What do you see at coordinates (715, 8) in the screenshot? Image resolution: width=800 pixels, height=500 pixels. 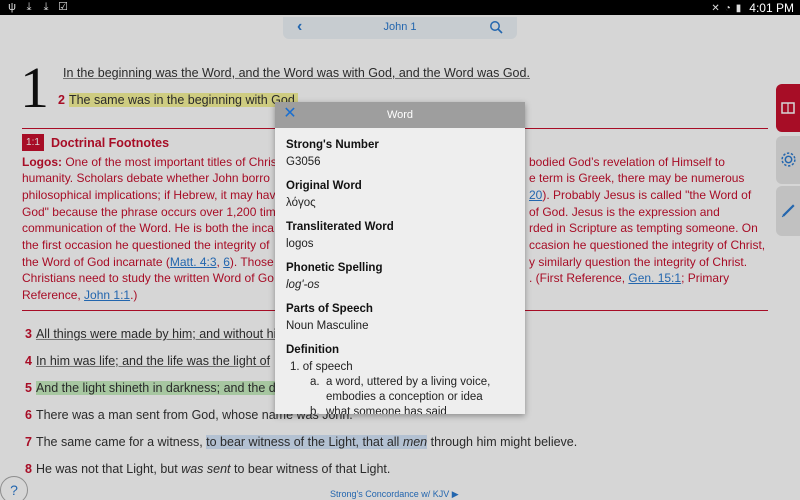 I see `mute-icon: ✕` at bounding box center [715, 8].